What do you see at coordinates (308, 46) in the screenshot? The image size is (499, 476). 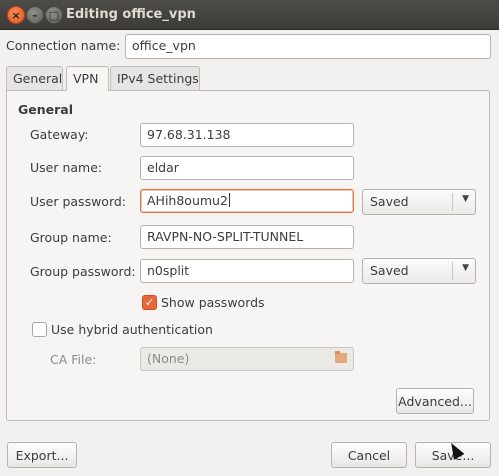 I see `connection-name-input: office_vpn` at bounding box center [308, 46].